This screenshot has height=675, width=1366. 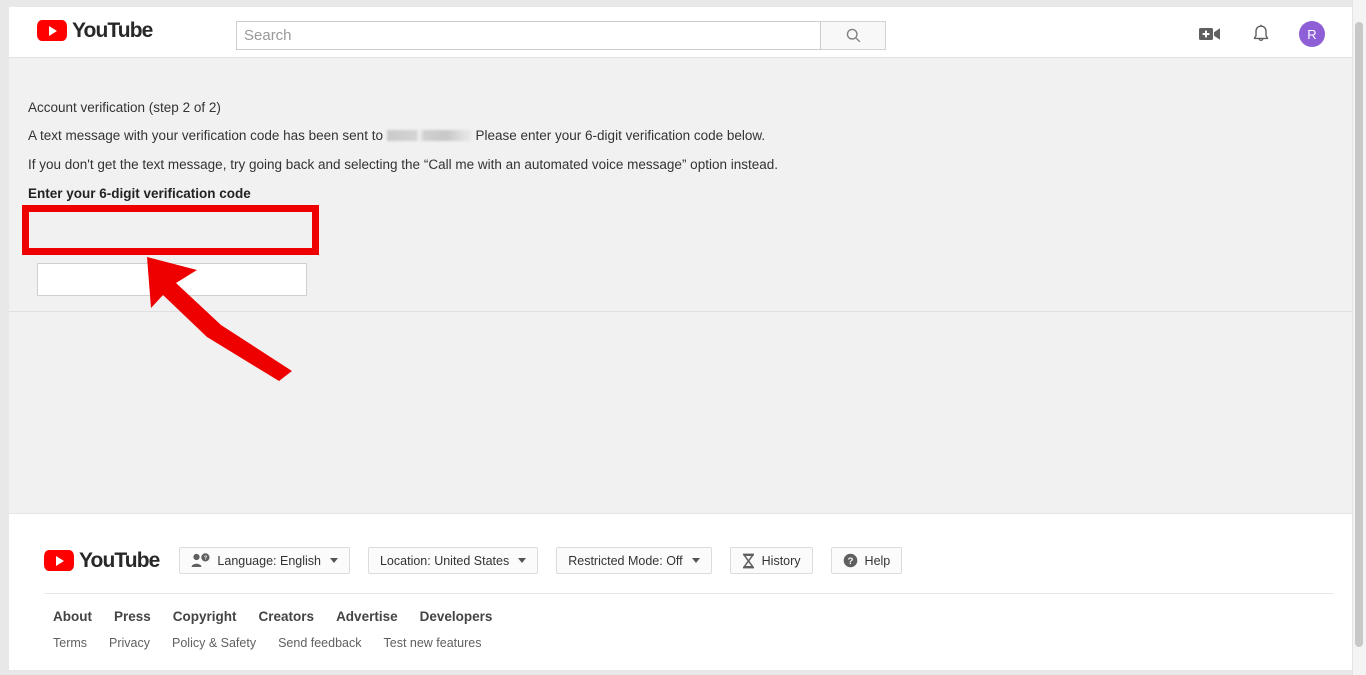 I want to click on masthead: YouTube Search R, so click(x=680, y=32).